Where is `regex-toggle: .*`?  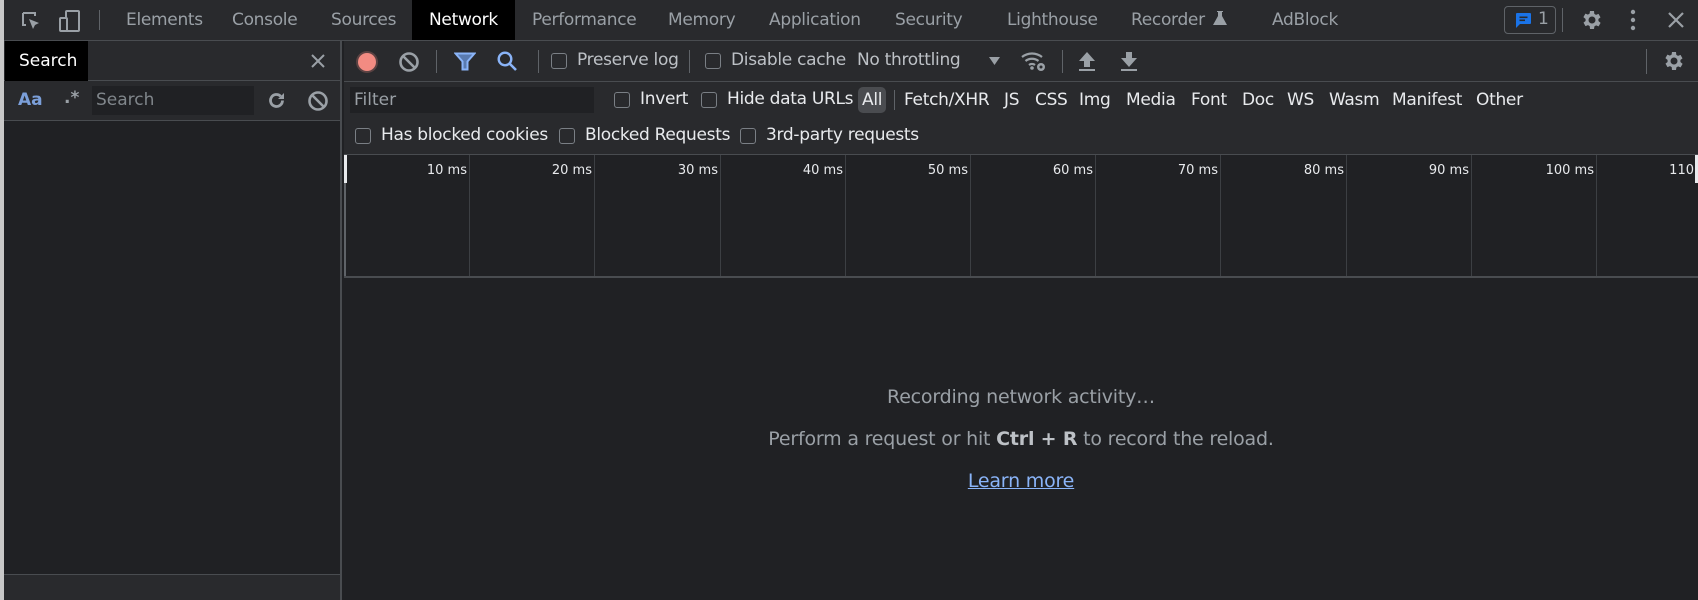
regex-toggle: .* is located at coordinates (71, 98).